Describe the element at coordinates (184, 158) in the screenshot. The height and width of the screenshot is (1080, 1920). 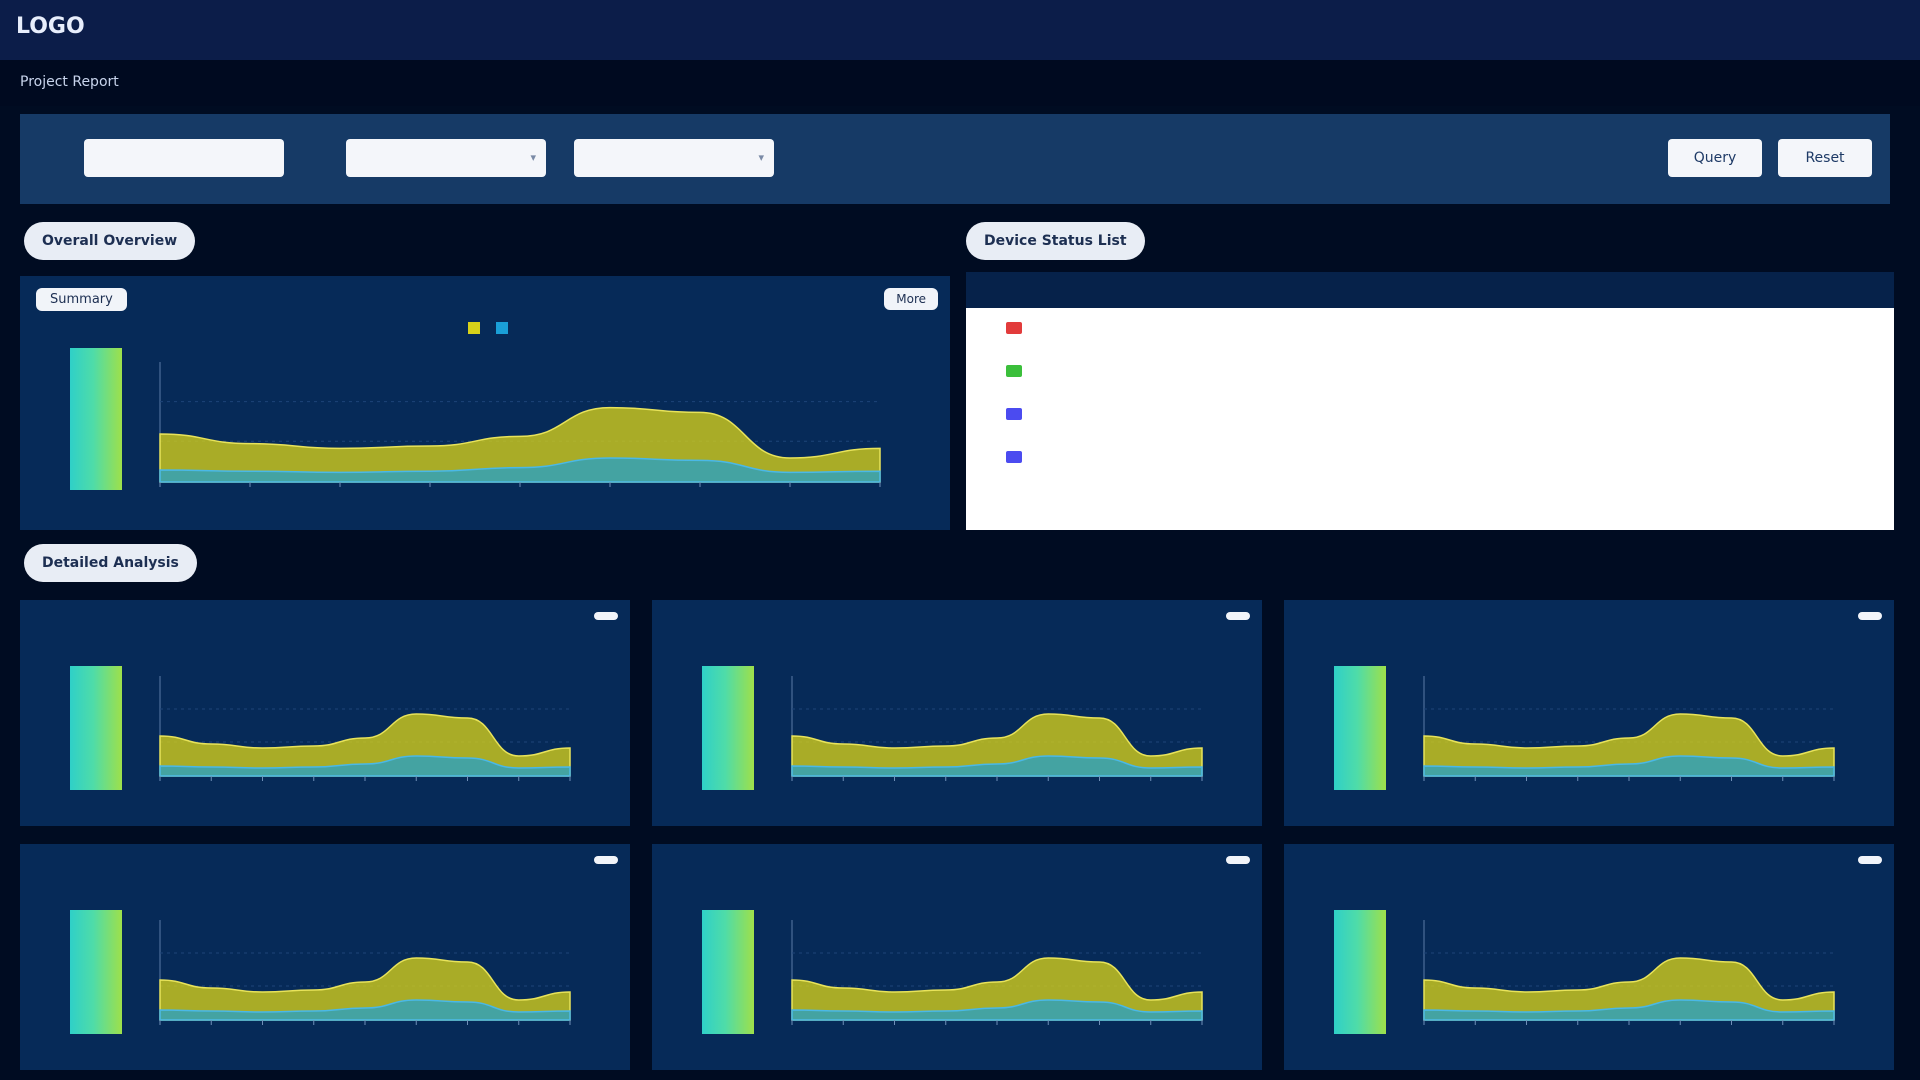
I see `project-select` at that location.